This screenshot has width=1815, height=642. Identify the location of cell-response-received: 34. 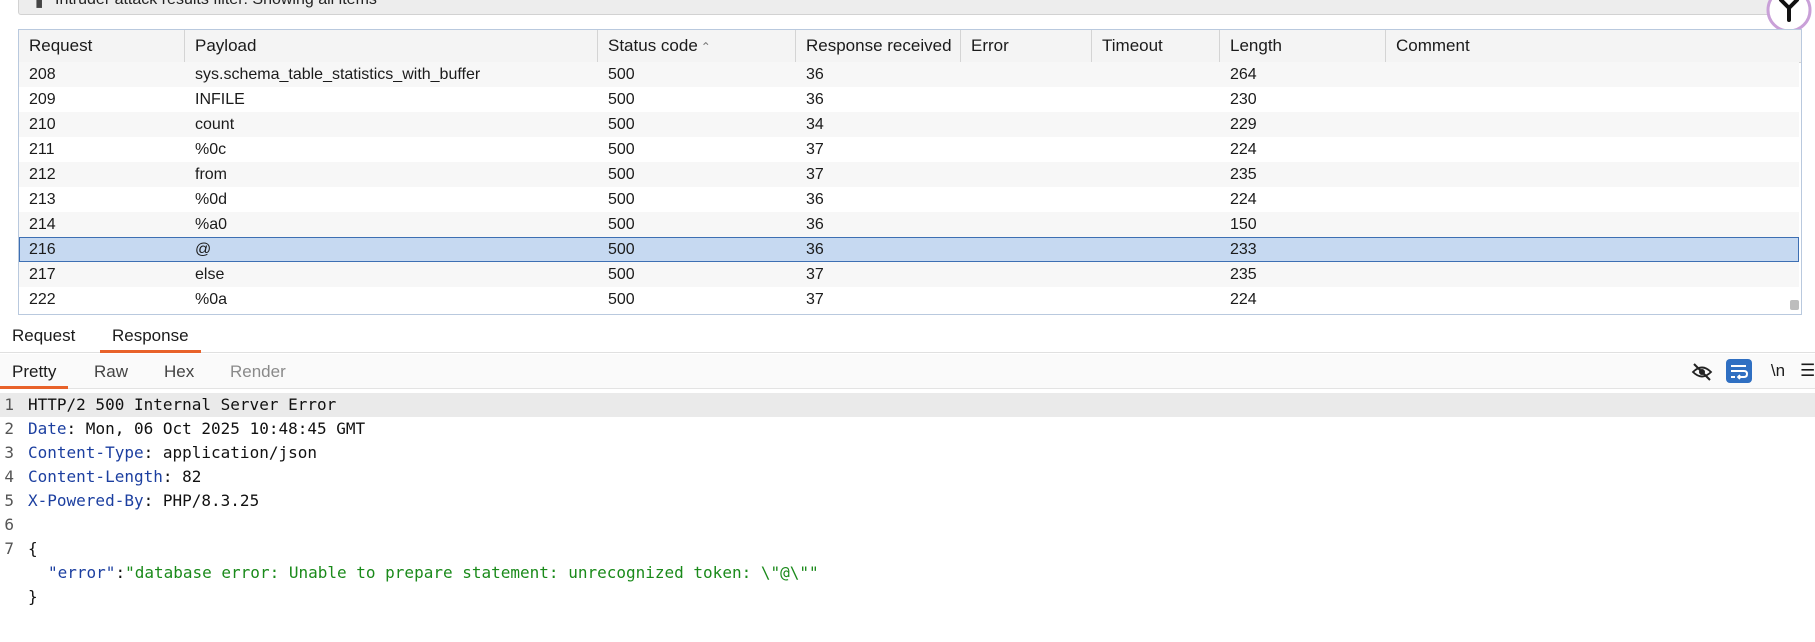
(815, 124).